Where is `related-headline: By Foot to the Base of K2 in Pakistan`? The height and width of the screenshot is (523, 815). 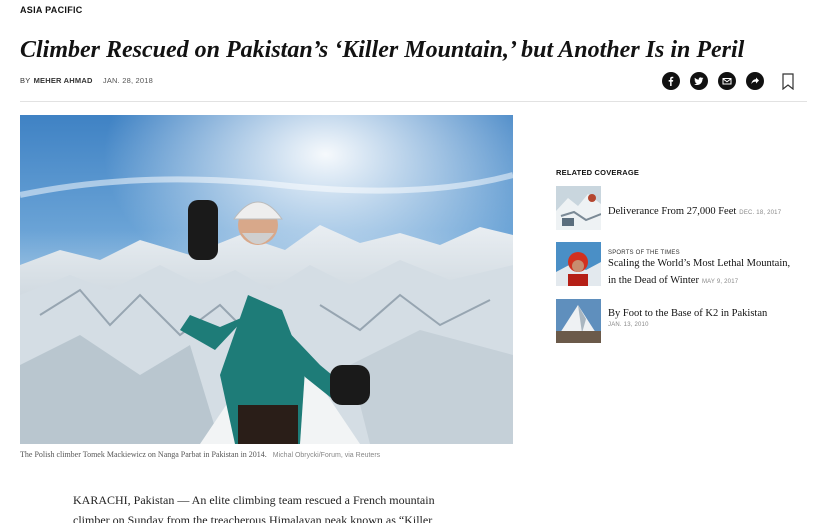
related-headline: By Foot to the Base of K2 in Pakistan is located at coordinates (687, 313).